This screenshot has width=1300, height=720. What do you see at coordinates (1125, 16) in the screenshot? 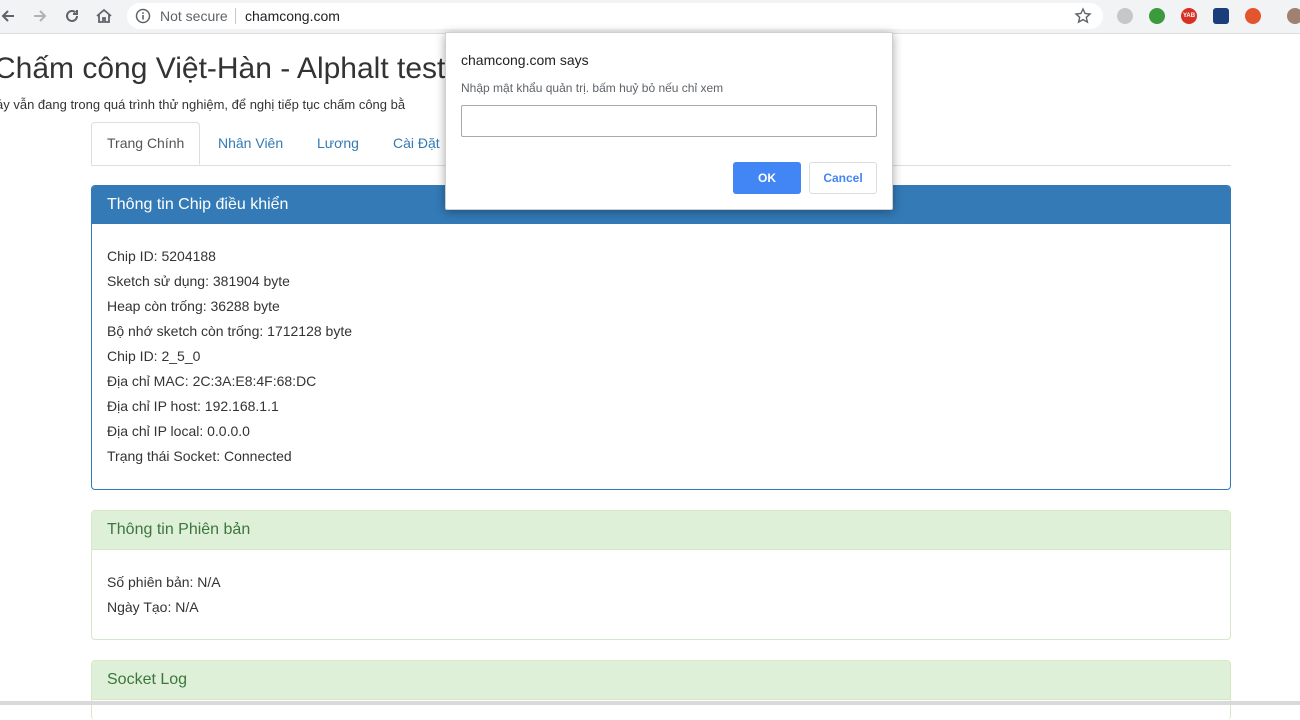
I see `cloud-extension-icon` at bounding box center [1125, 16].